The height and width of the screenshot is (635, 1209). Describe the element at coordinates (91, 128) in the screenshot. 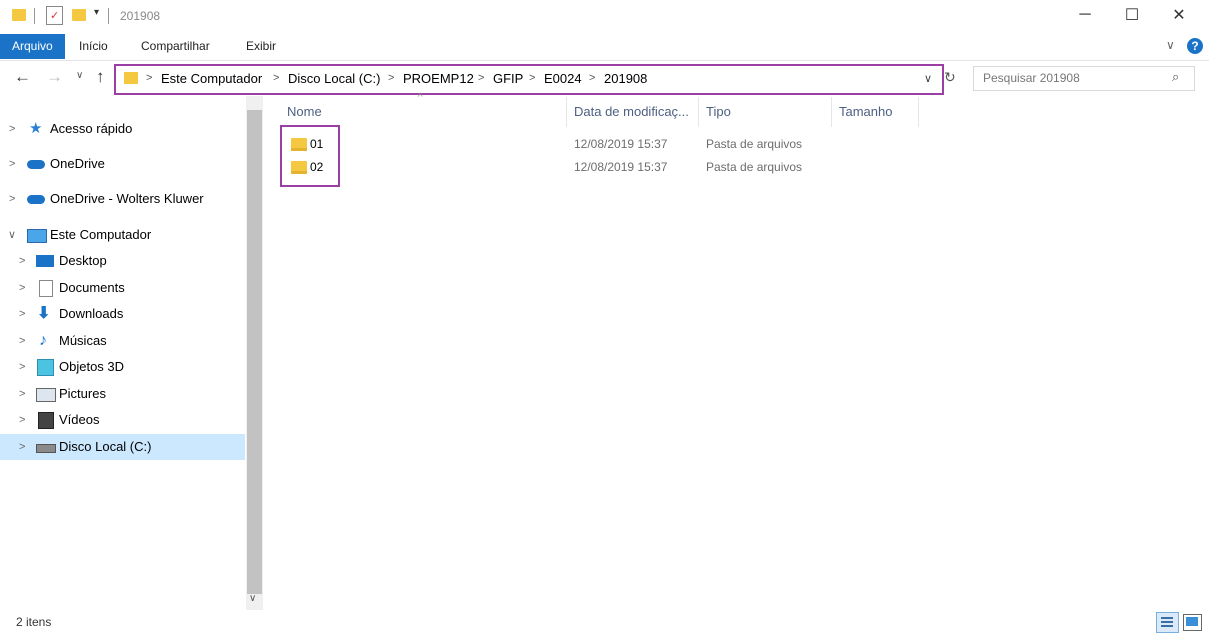

I see `nav-item-label: Acesso rápido` at that location.